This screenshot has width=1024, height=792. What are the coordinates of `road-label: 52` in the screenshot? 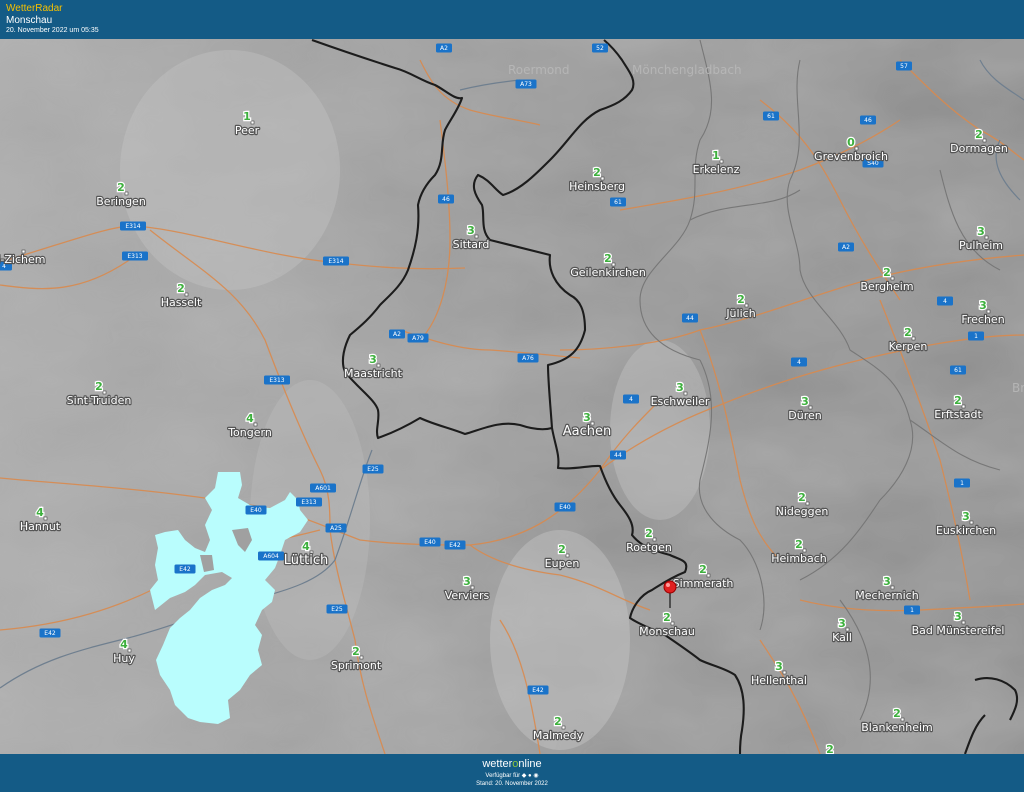 It's located at (600, 48).